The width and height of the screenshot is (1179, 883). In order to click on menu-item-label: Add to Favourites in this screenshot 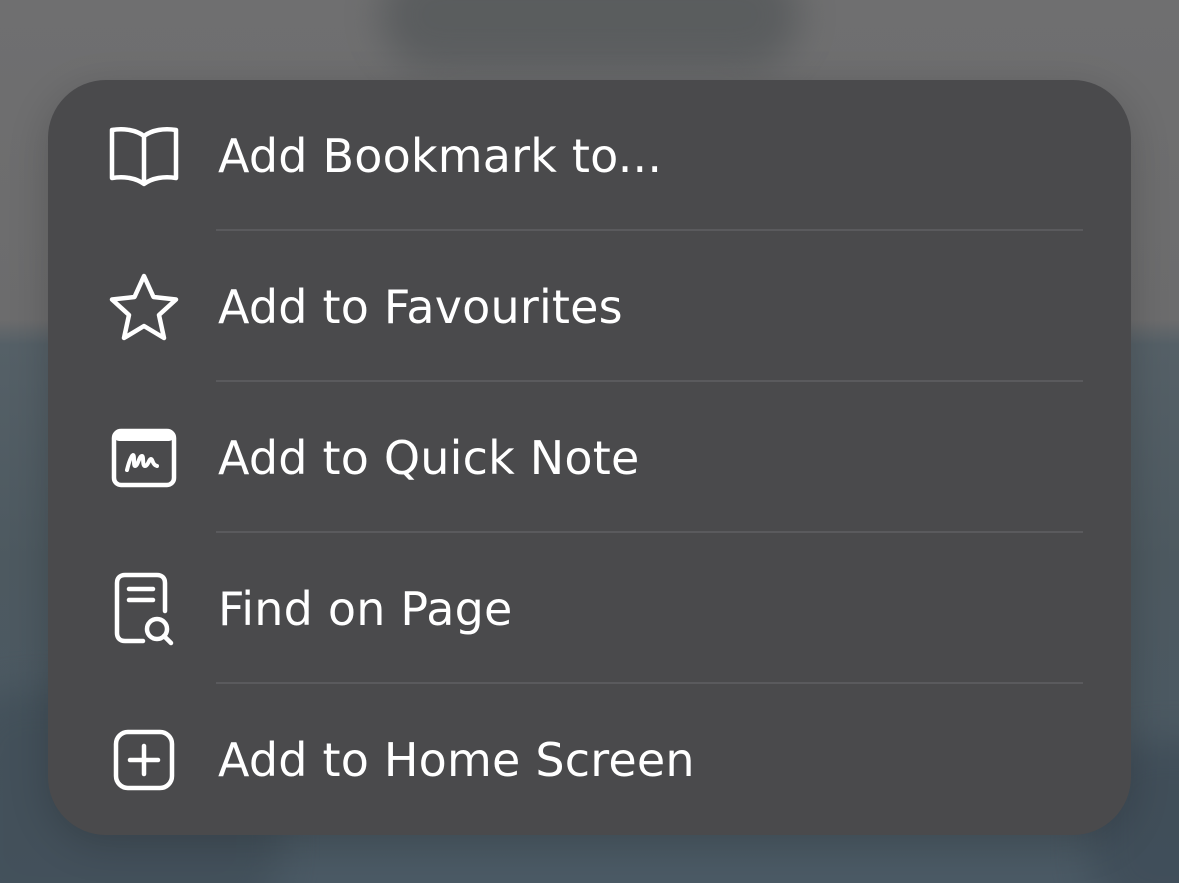, I will do `click(420, 306)`.